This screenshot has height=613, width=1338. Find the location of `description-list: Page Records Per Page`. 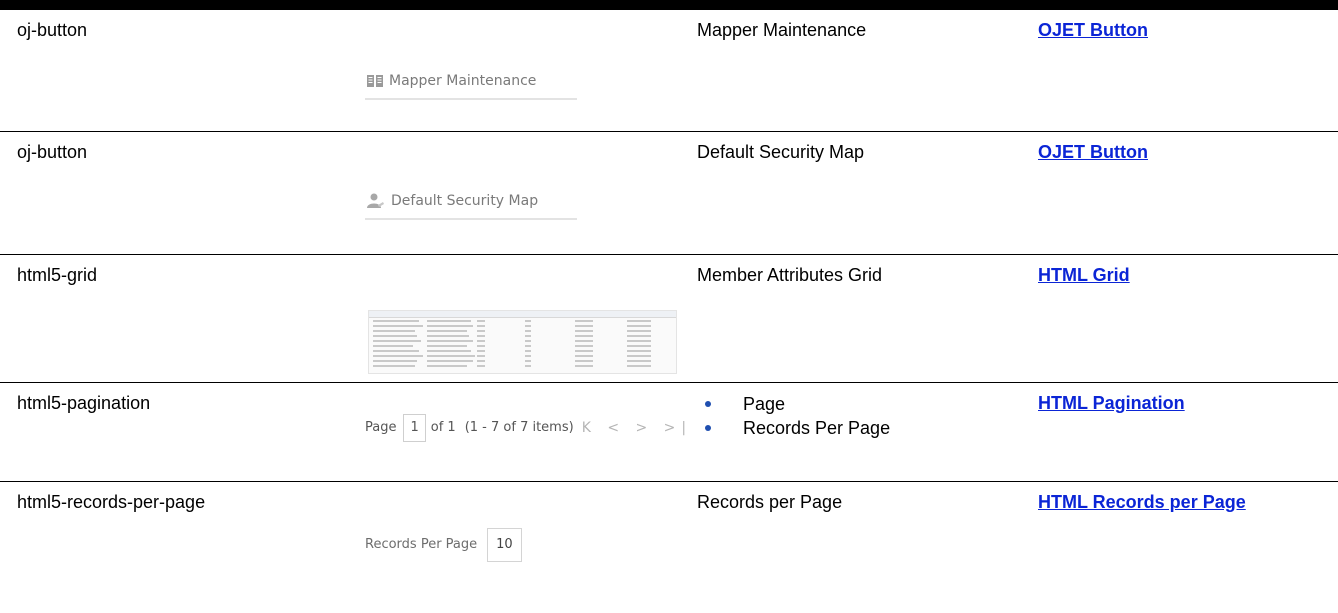

description-list: Page Records Per Page is located at coordinates (861, 416).